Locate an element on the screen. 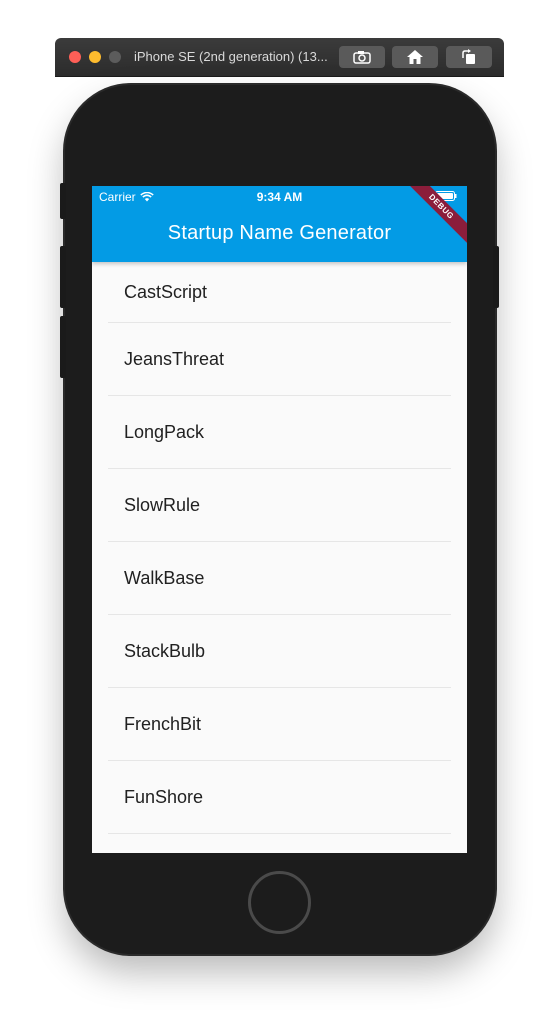  status-time: 9:34 AM is located at coordinates (279, 197).